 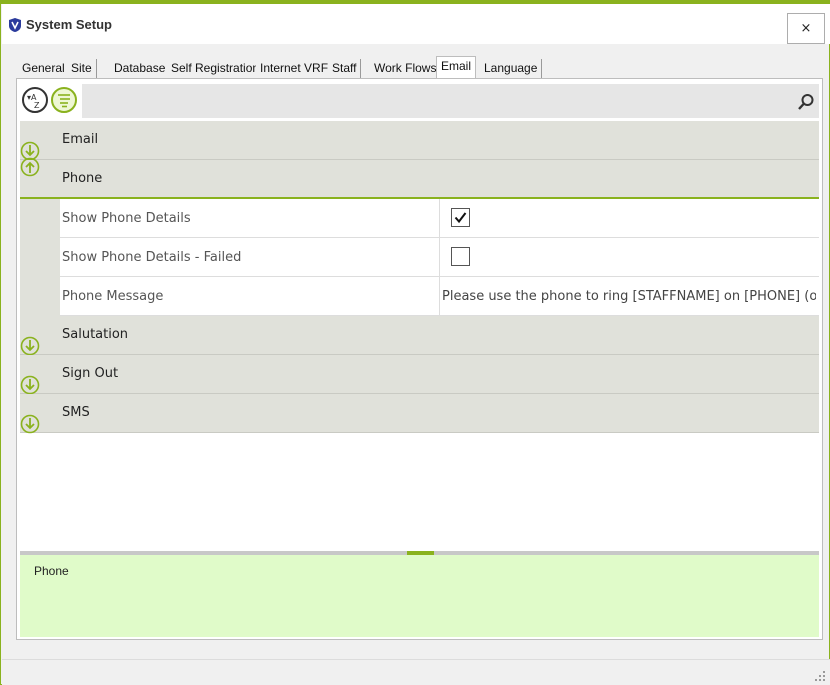 What do you see at coordinates (216, 68) in the screenshot?
I see `tab-self-registration: Self Registration` at bounding box center [216, 68].